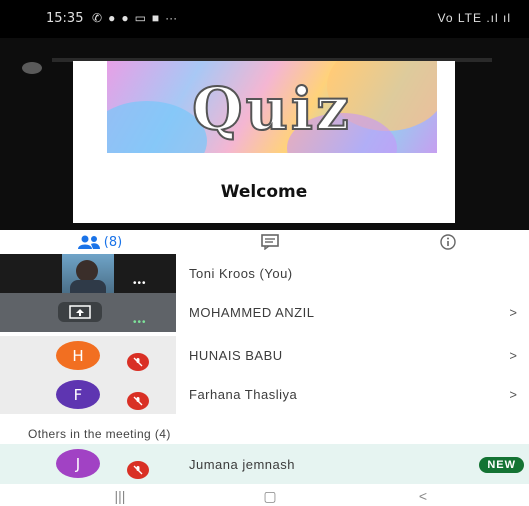 The width and height of the screenshot is (529, 506). I want to click on participant-avatar-tile: F, so click(88, 394).